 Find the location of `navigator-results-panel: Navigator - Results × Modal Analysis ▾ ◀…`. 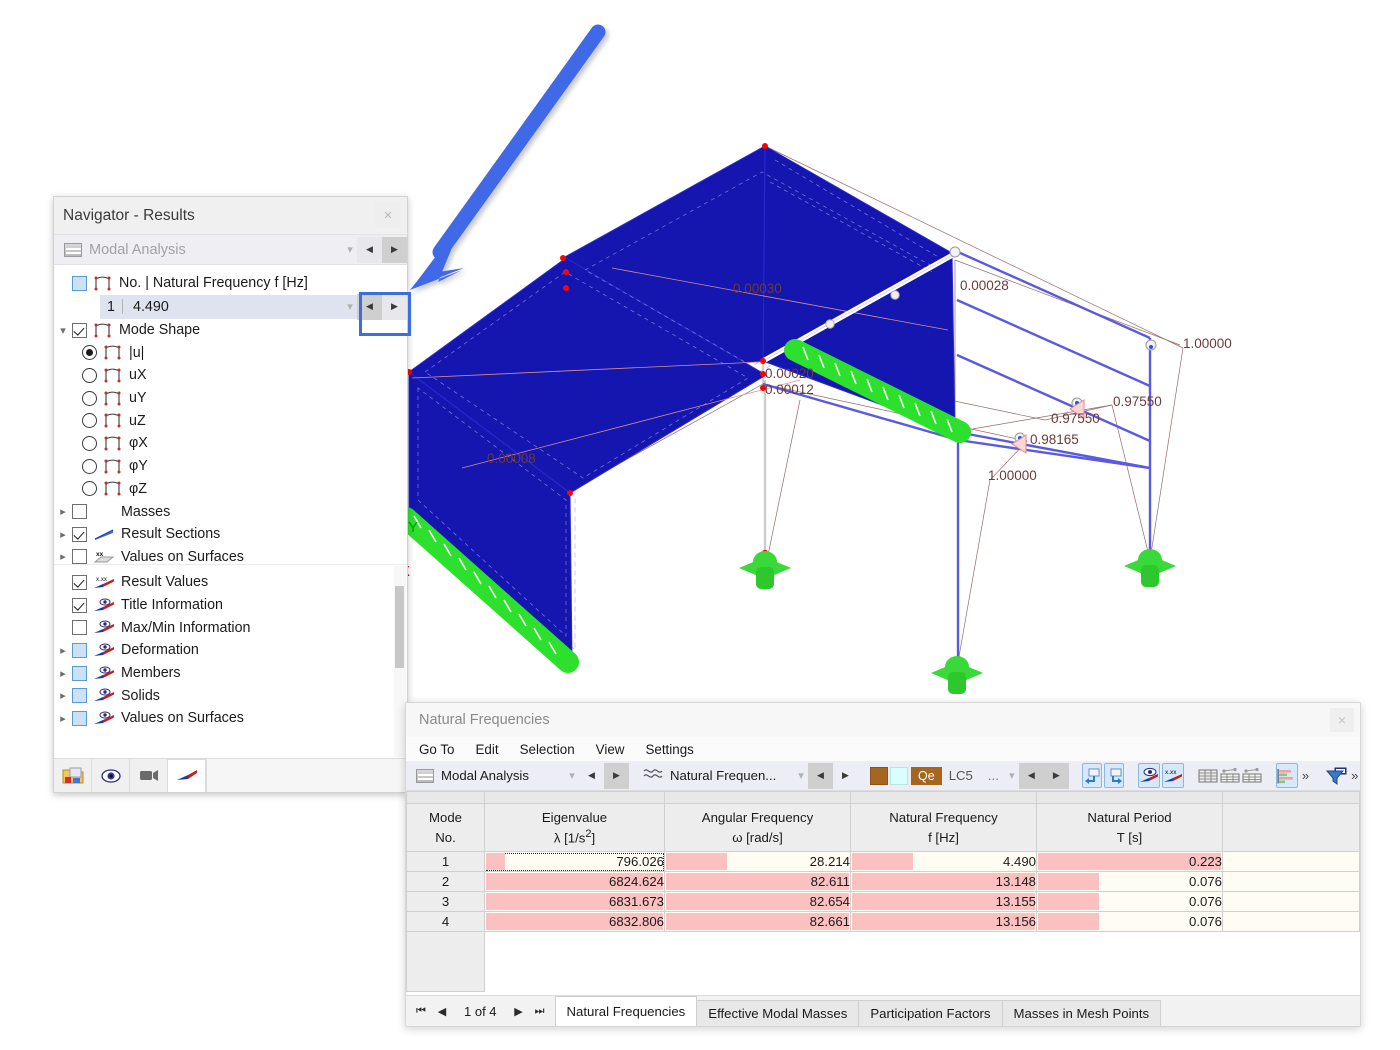

navigator-results-panel: Navigator - Results × Modal Analysis ▾ ◀… is located at coordinates (230, 494).